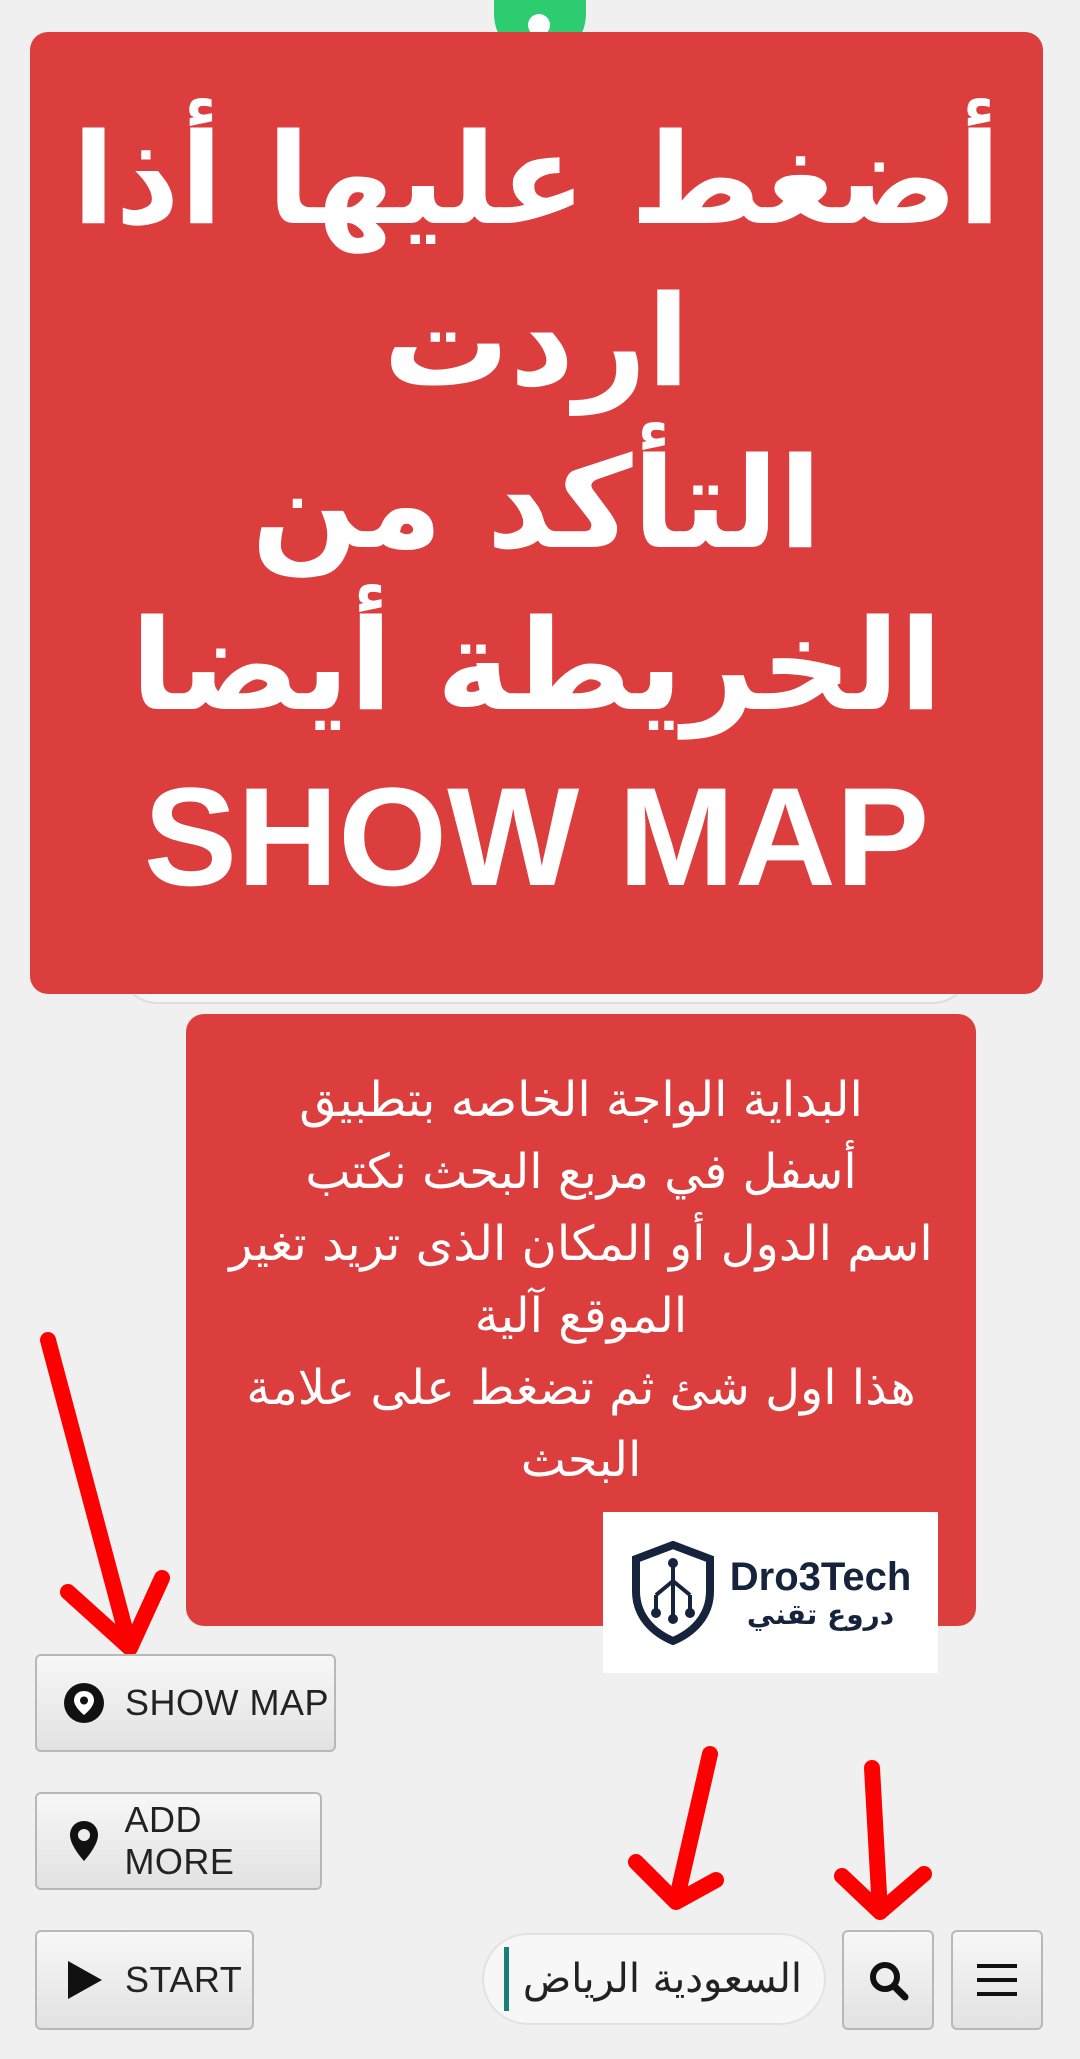 The image size is (1080, 2059). Describe the element at coordinates (581, 1244) in the screenshot. I see `hint-line: اسم الدول أو المكان الذى تريد تغير` at that location.